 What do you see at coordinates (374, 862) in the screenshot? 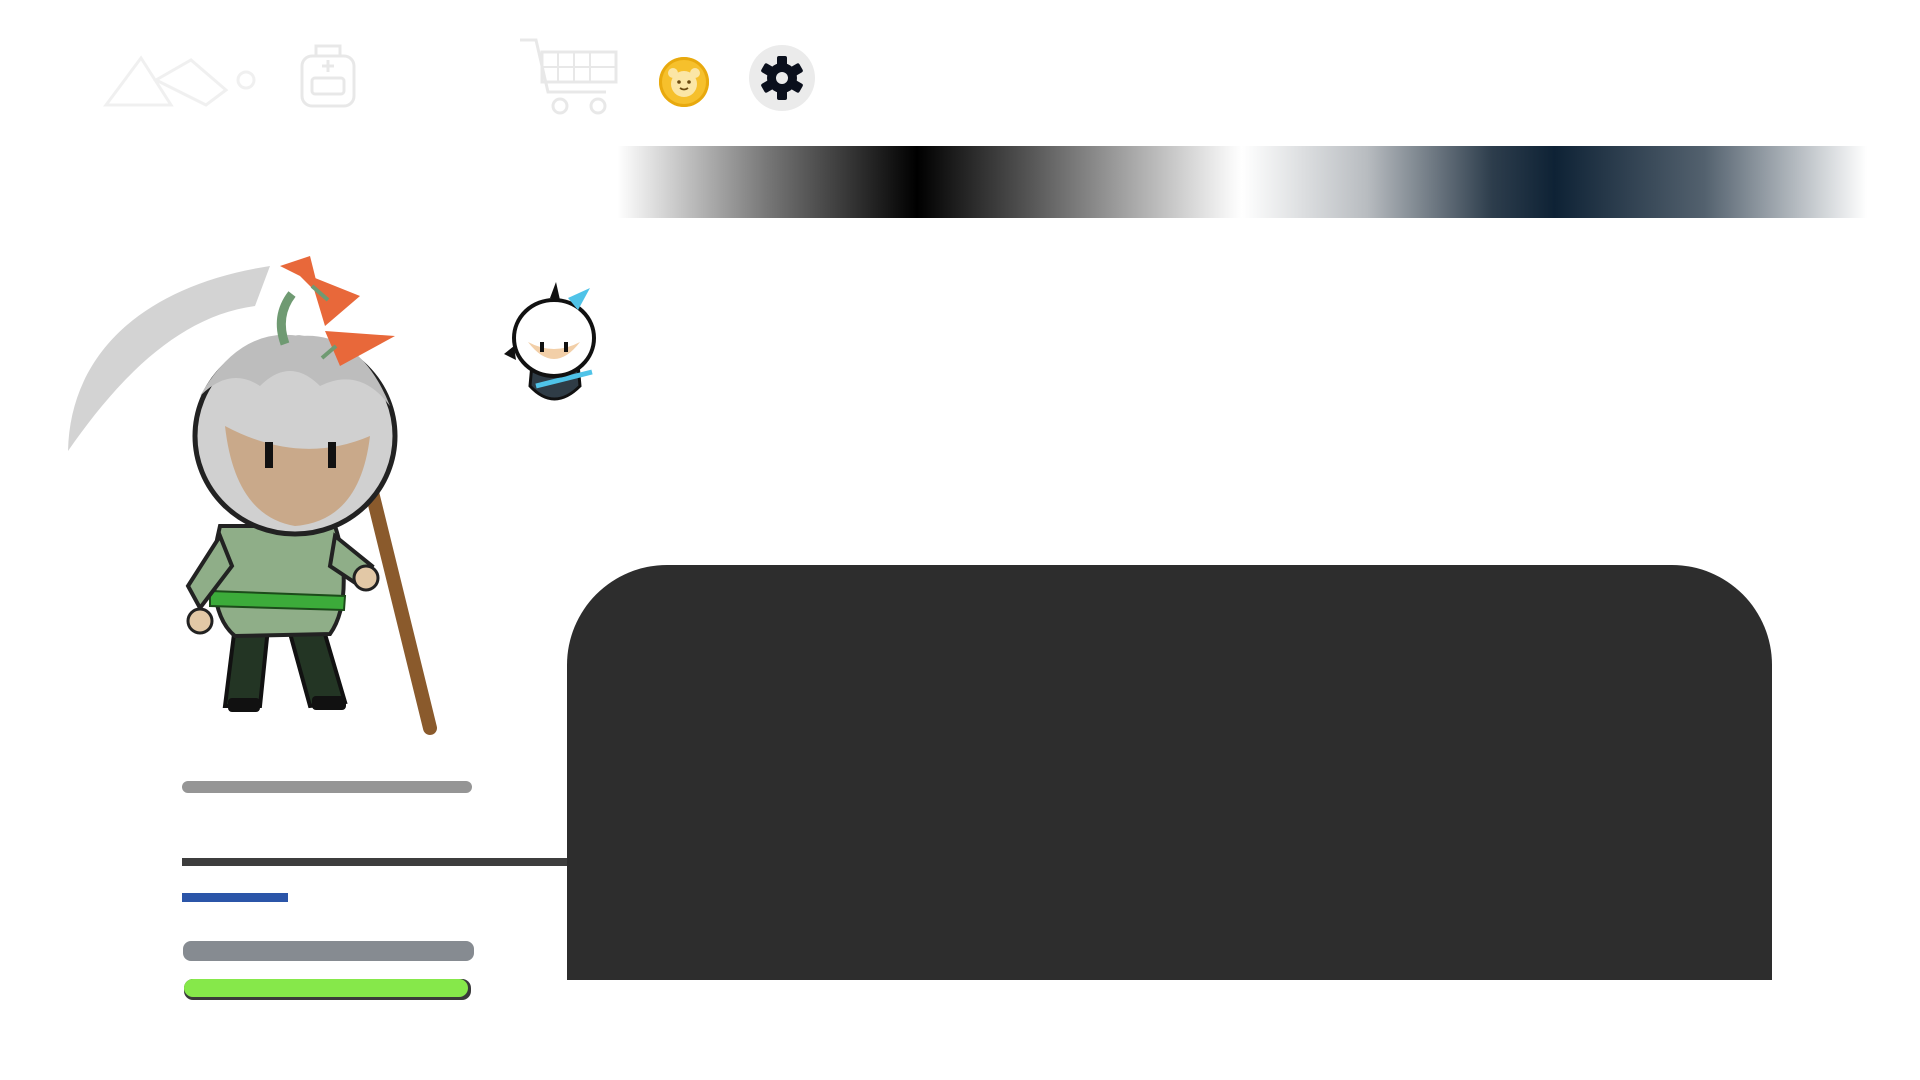
I see `divider` at bounding box center [374, 862].